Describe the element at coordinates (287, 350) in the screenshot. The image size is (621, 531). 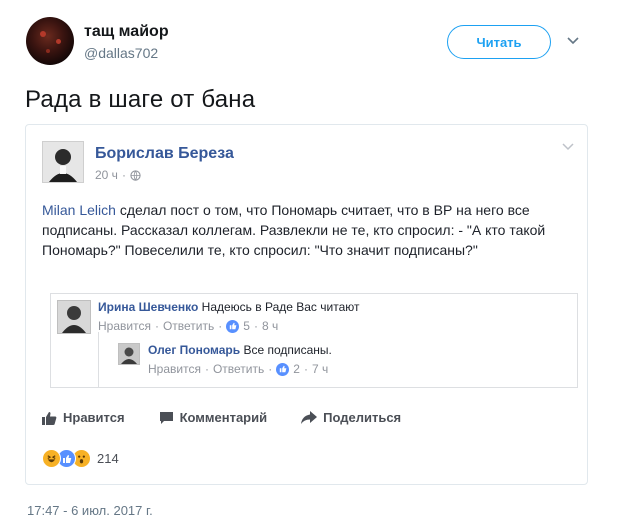
I see `reply-body: Все подписаны.` at that location.